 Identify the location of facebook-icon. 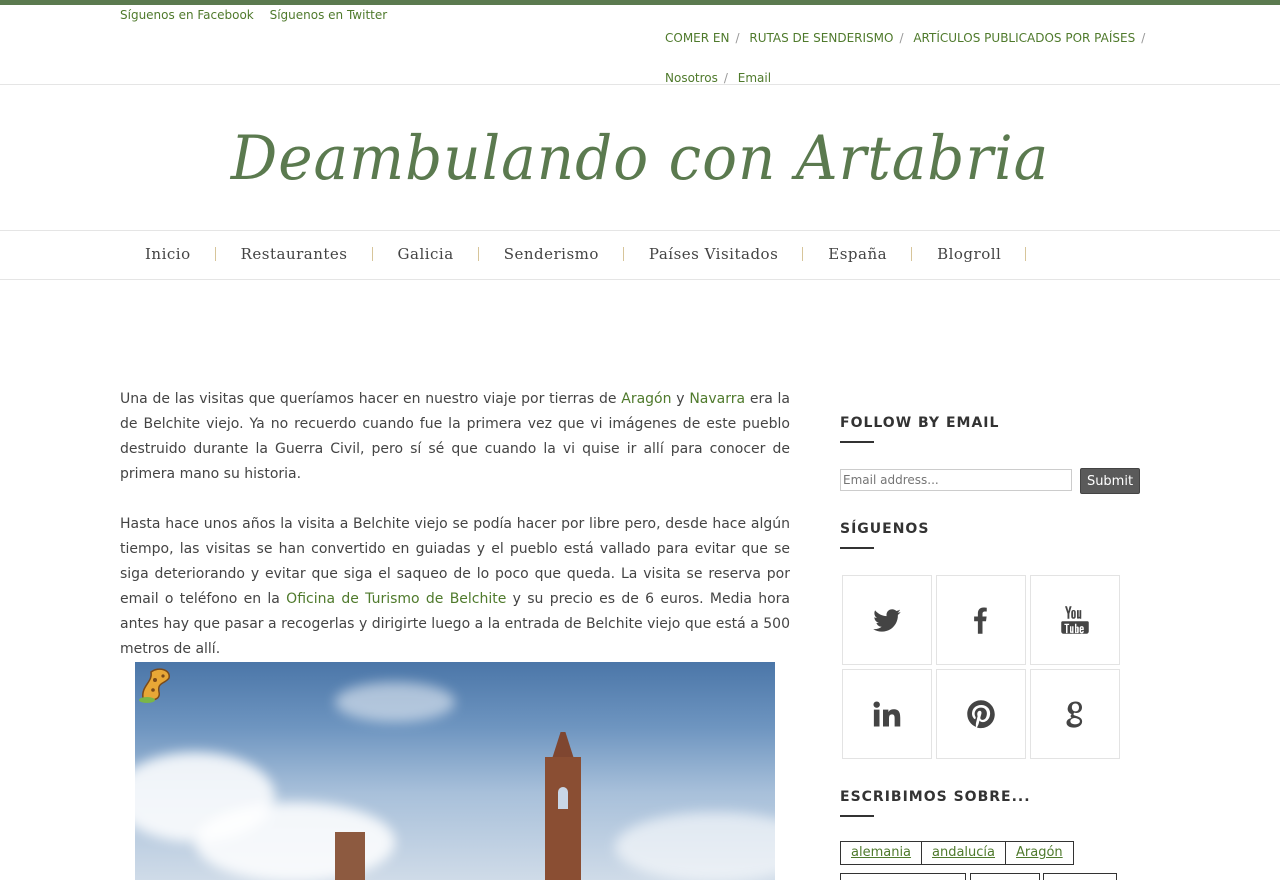
(980, 620).